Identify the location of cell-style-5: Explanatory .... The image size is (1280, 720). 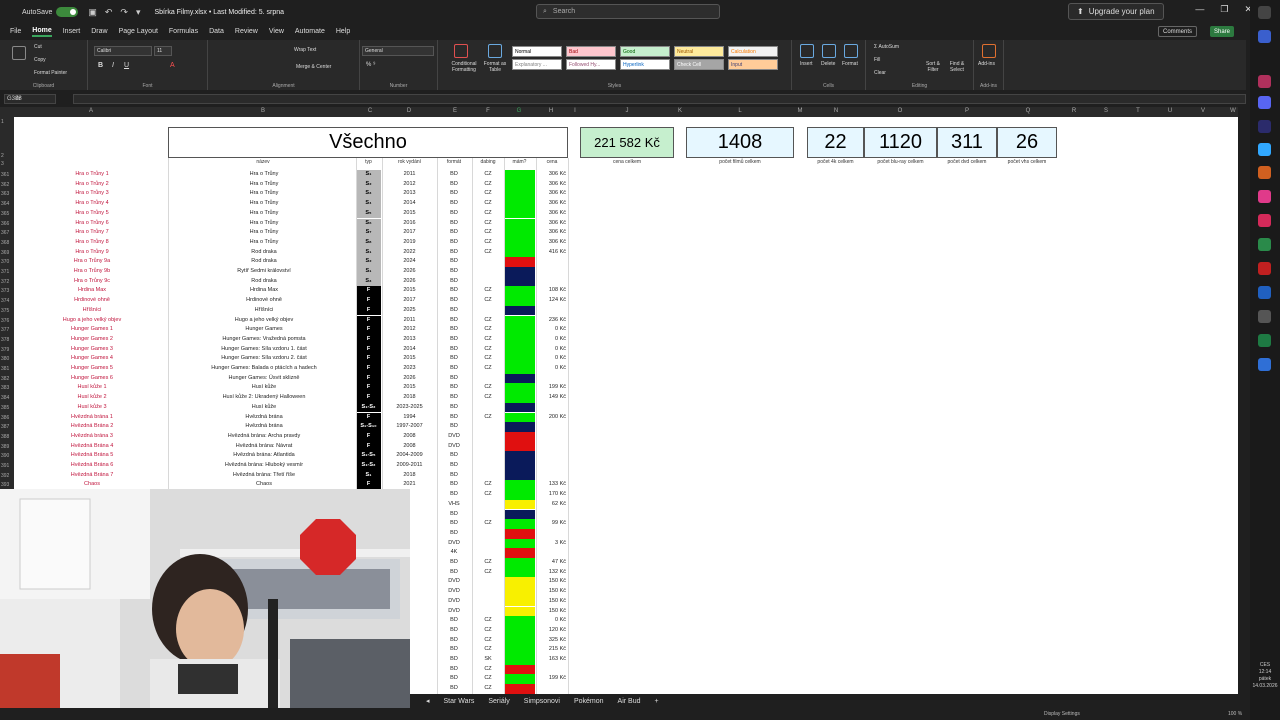
(537, 64).